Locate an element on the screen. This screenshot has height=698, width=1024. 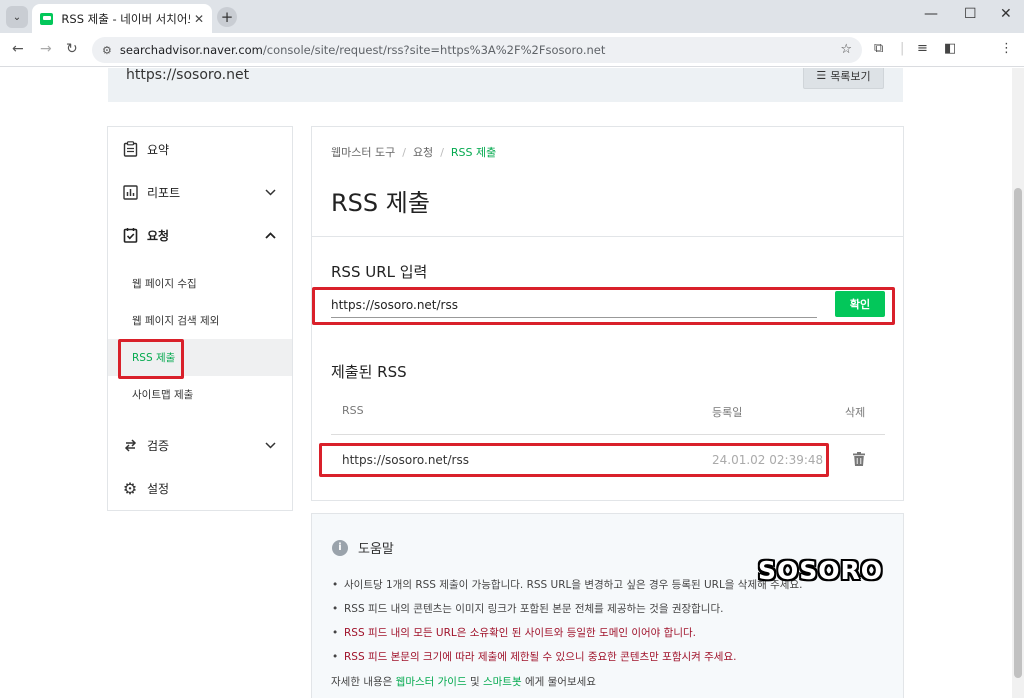
rss-url-input is located at coordinates (574, 305).